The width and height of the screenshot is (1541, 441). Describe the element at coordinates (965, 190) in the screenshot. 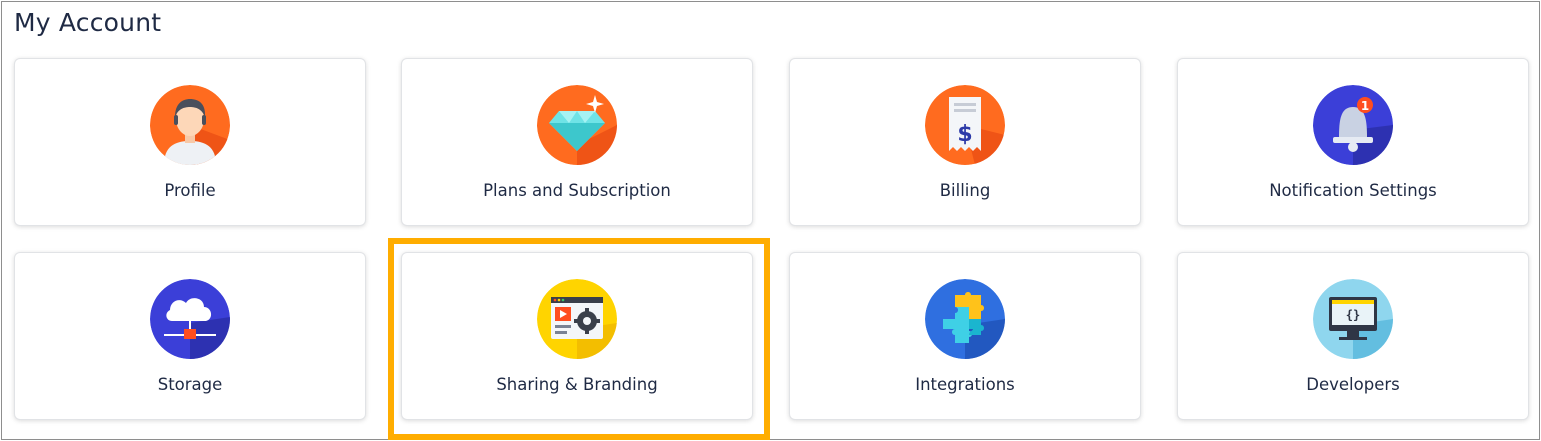

I see `card-label: Billing` at that location.